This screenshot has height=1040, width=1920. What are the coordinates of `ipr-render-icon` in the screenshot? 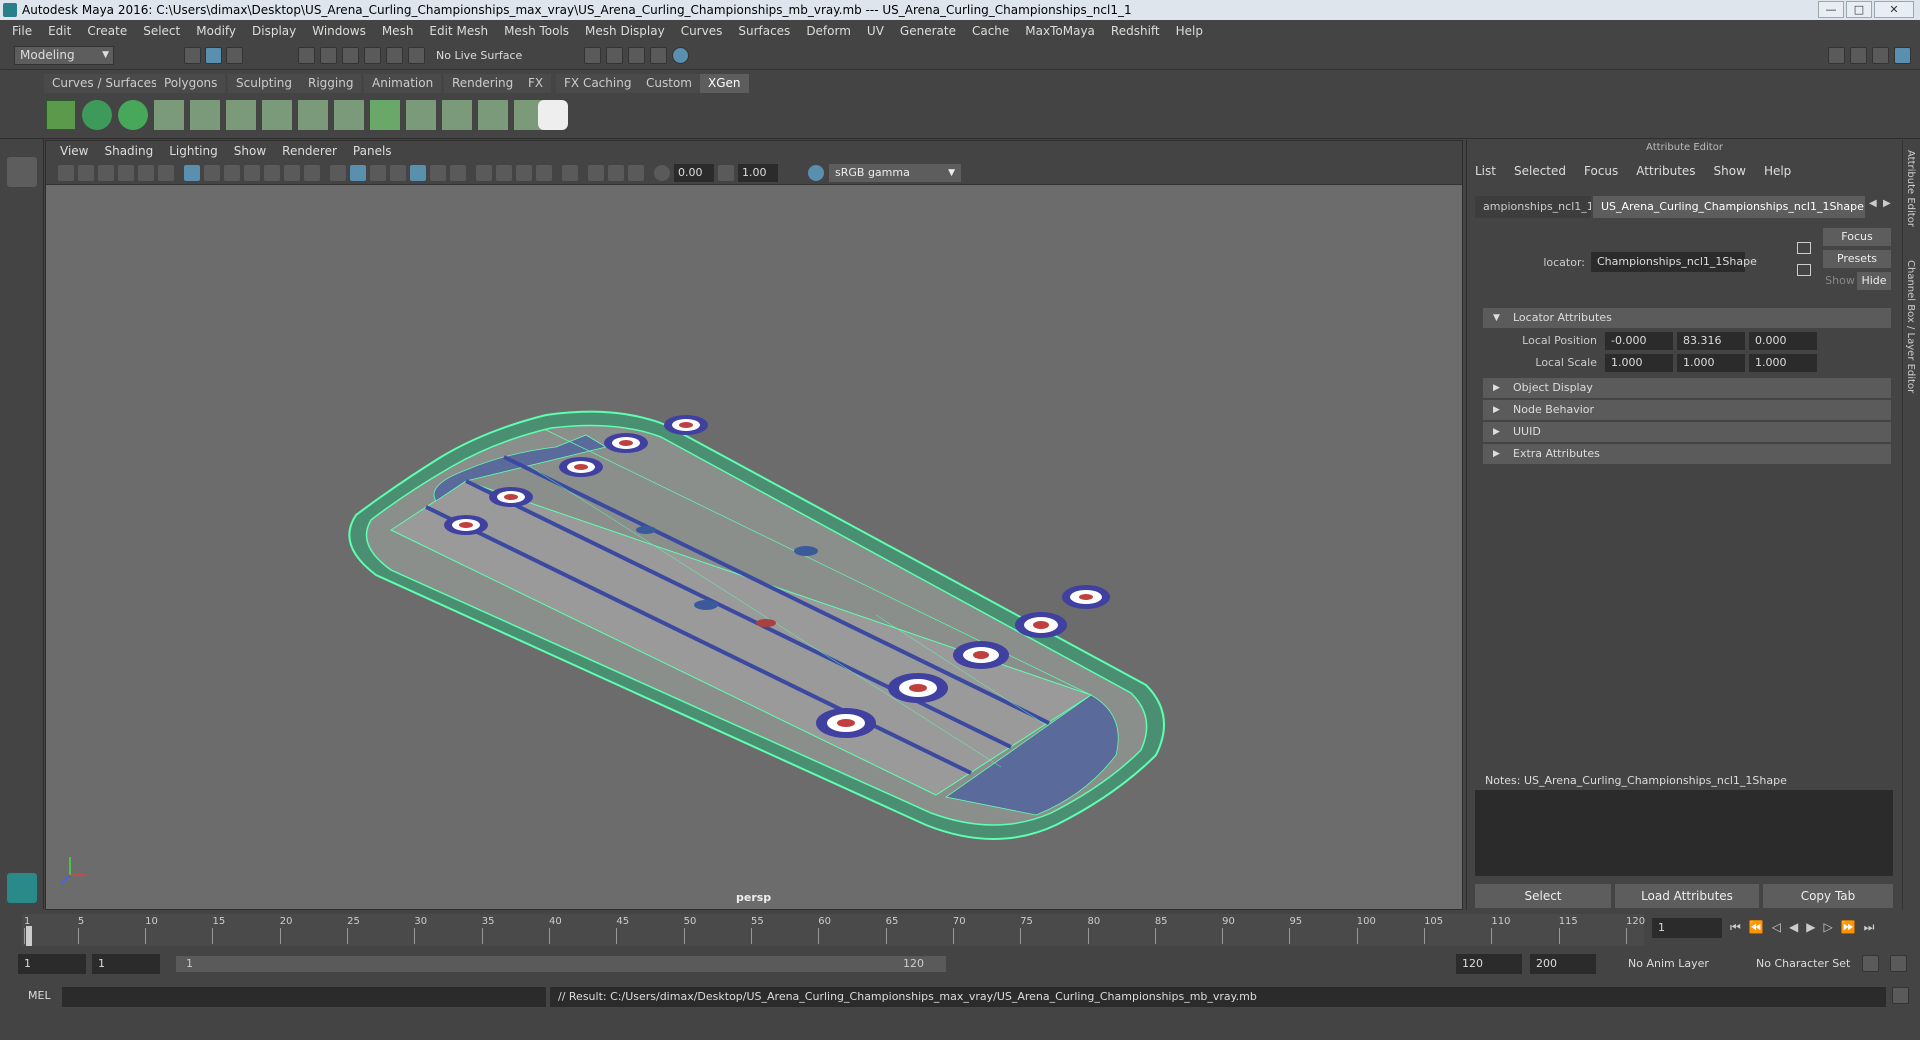 It's located at (636, 55).